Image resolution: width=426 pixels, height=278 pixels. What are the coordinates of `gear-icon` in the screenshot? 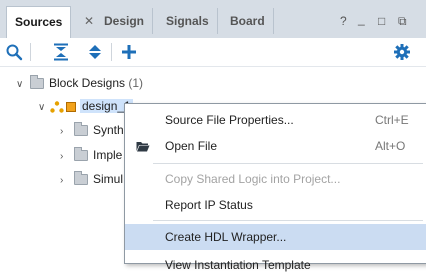 It's located at (402, 52).